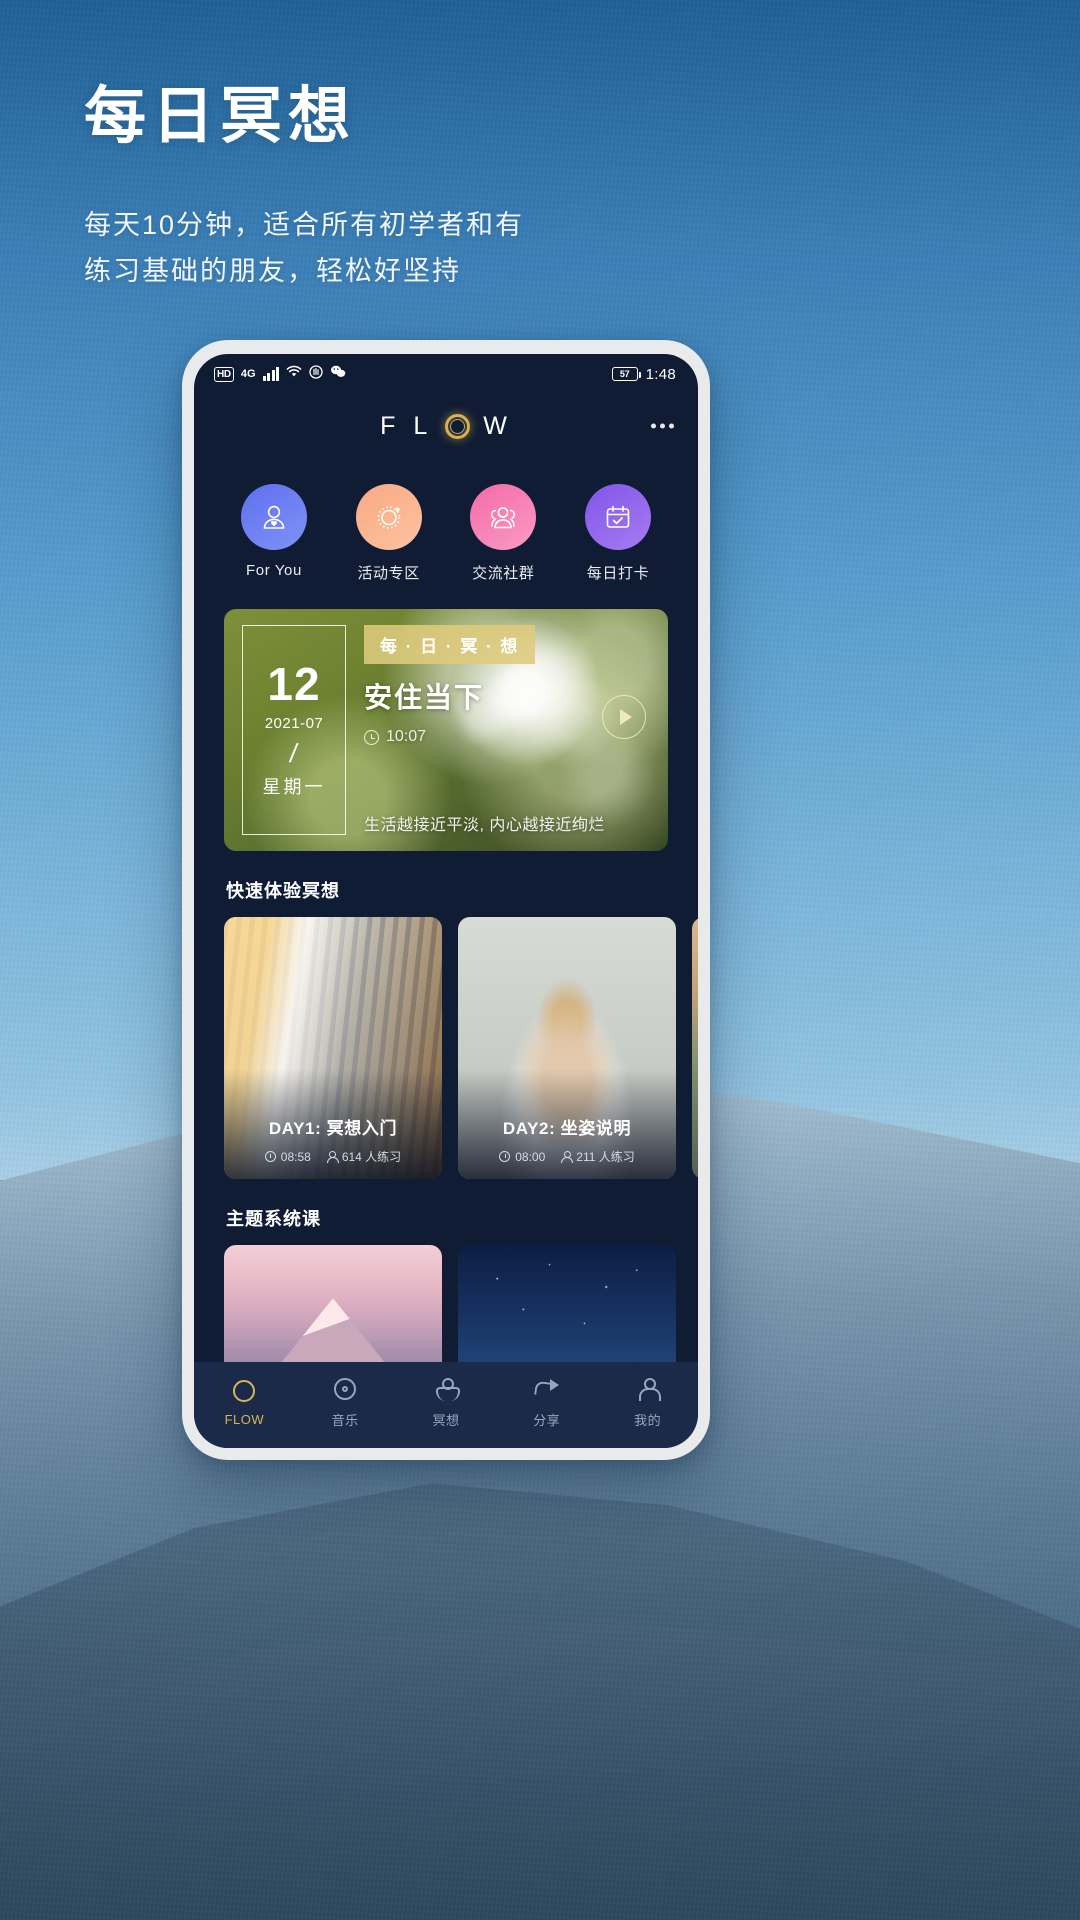  I want to click on wifi-icon, so click(294, 374).